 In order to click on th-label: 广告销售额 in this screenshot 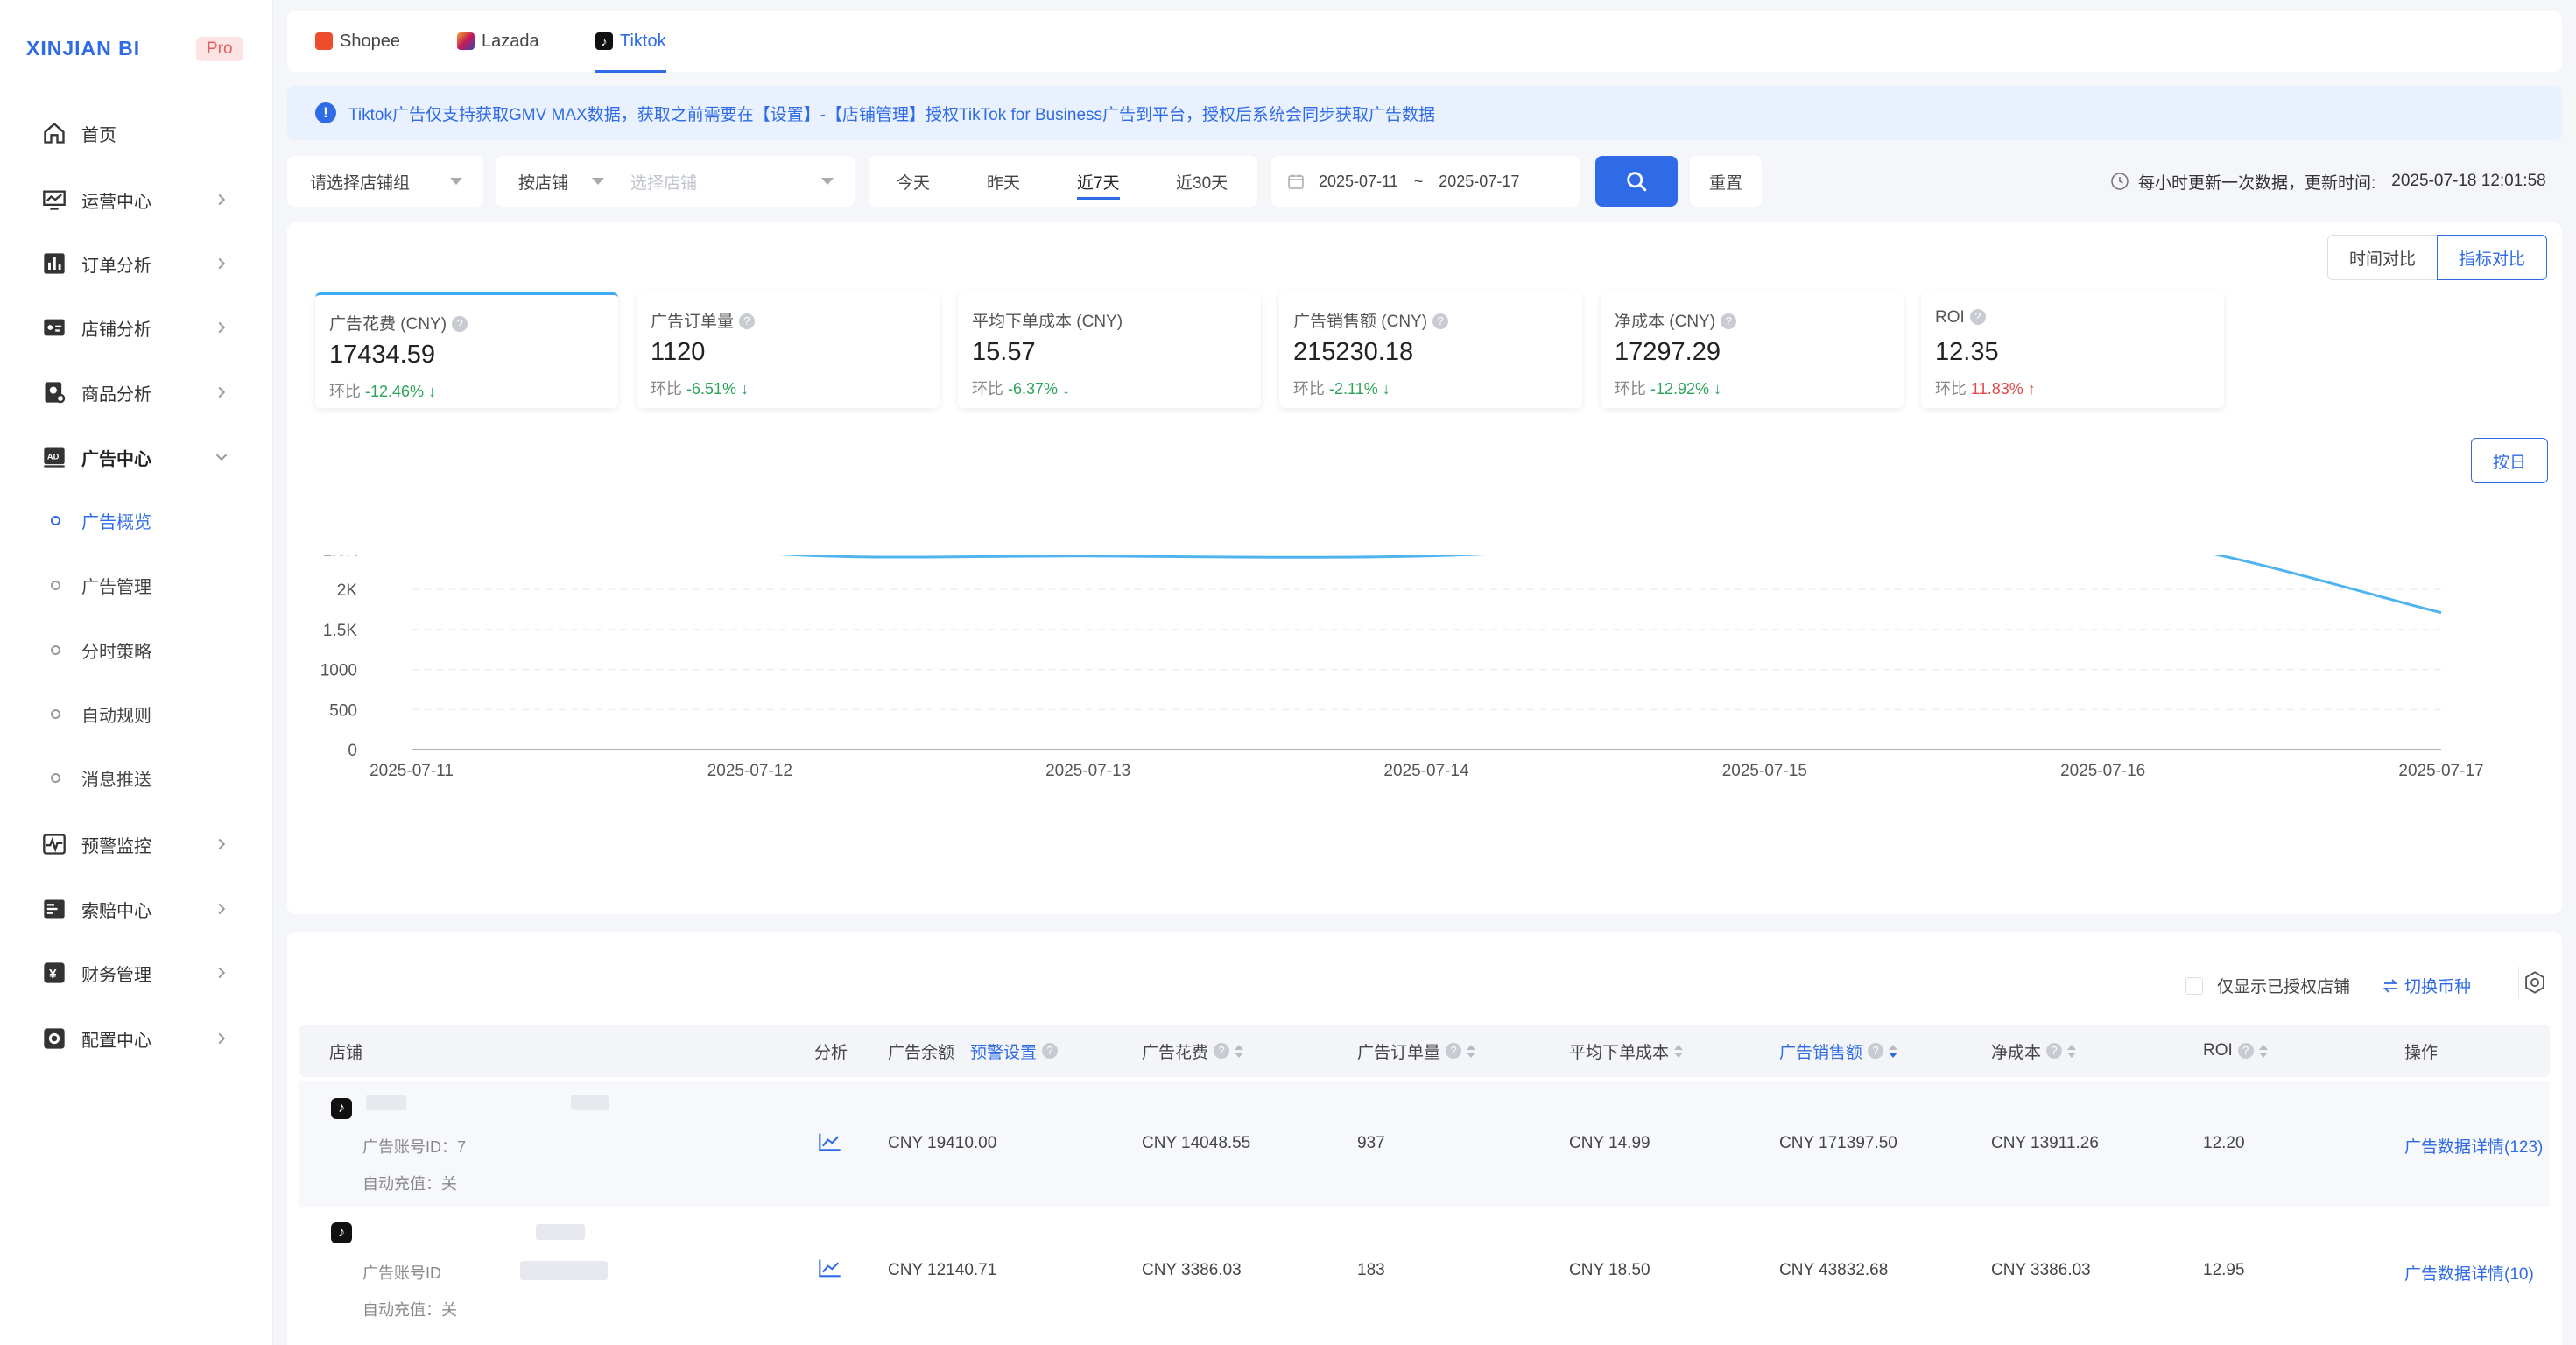, I will do `click(1821, 1052)`.